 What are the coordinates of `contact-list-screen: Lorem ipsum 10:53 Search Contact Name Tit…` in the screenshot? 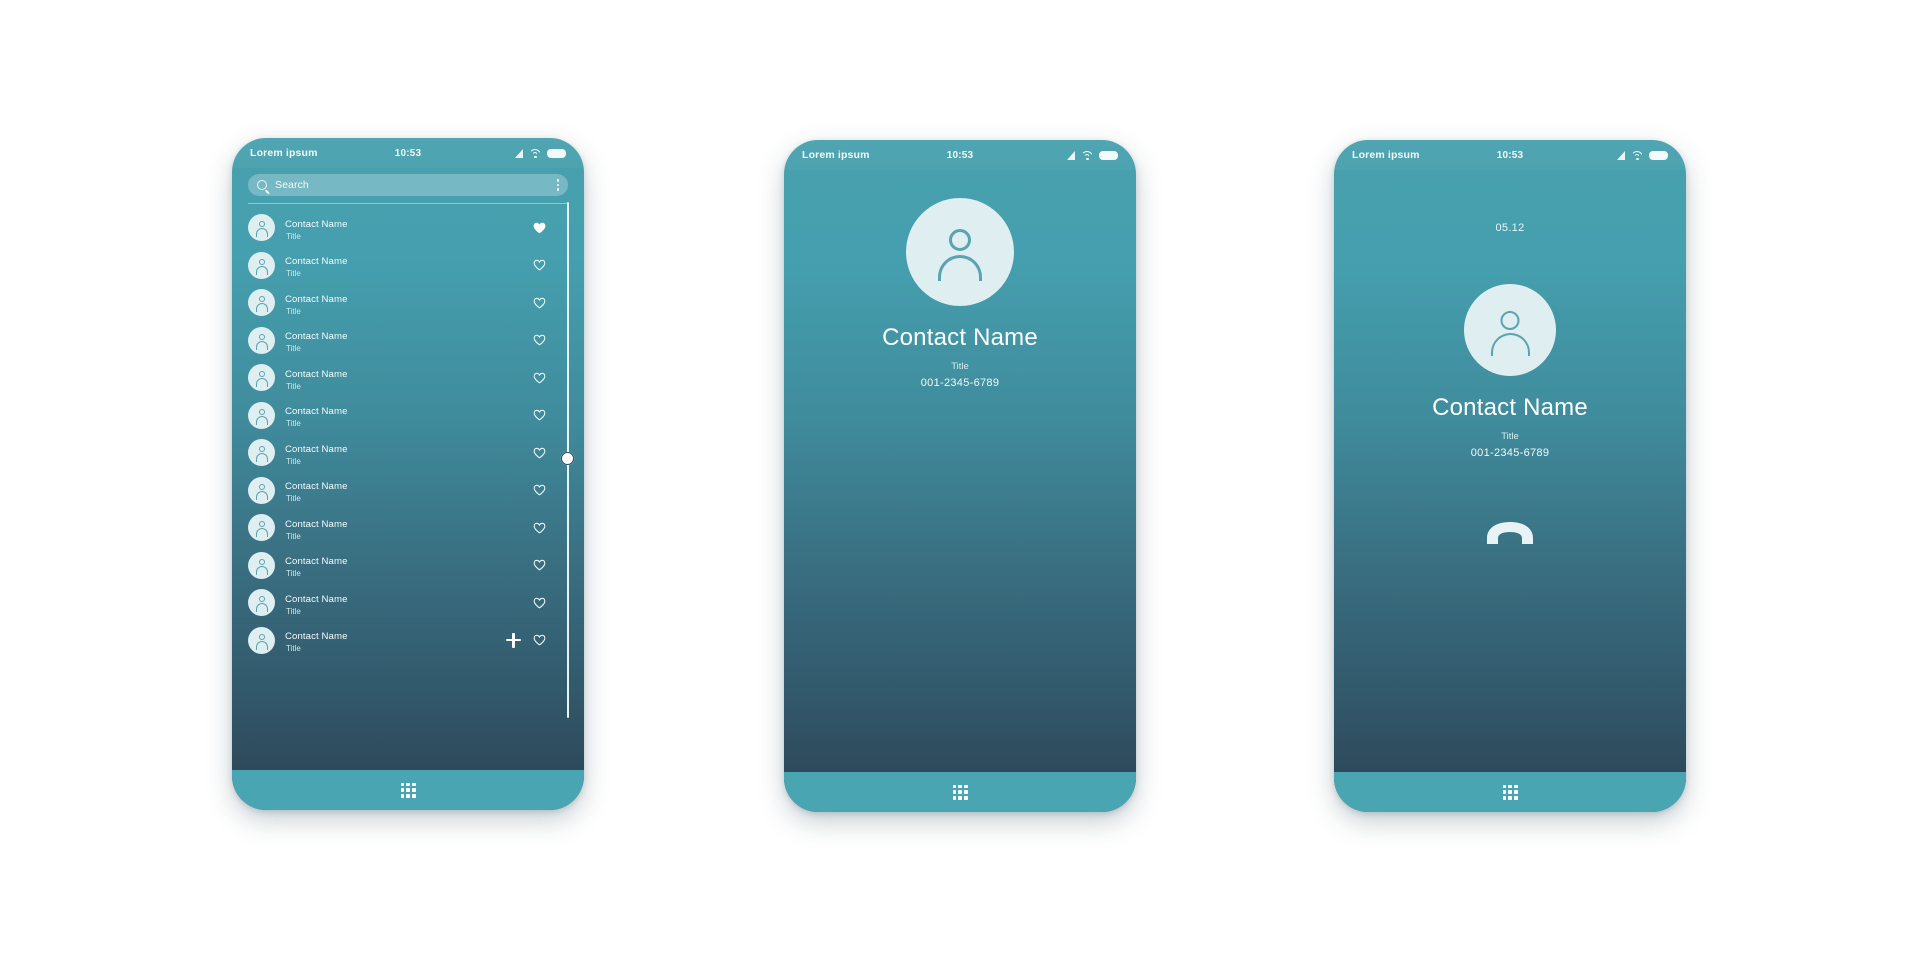 It's located at (408, 454).